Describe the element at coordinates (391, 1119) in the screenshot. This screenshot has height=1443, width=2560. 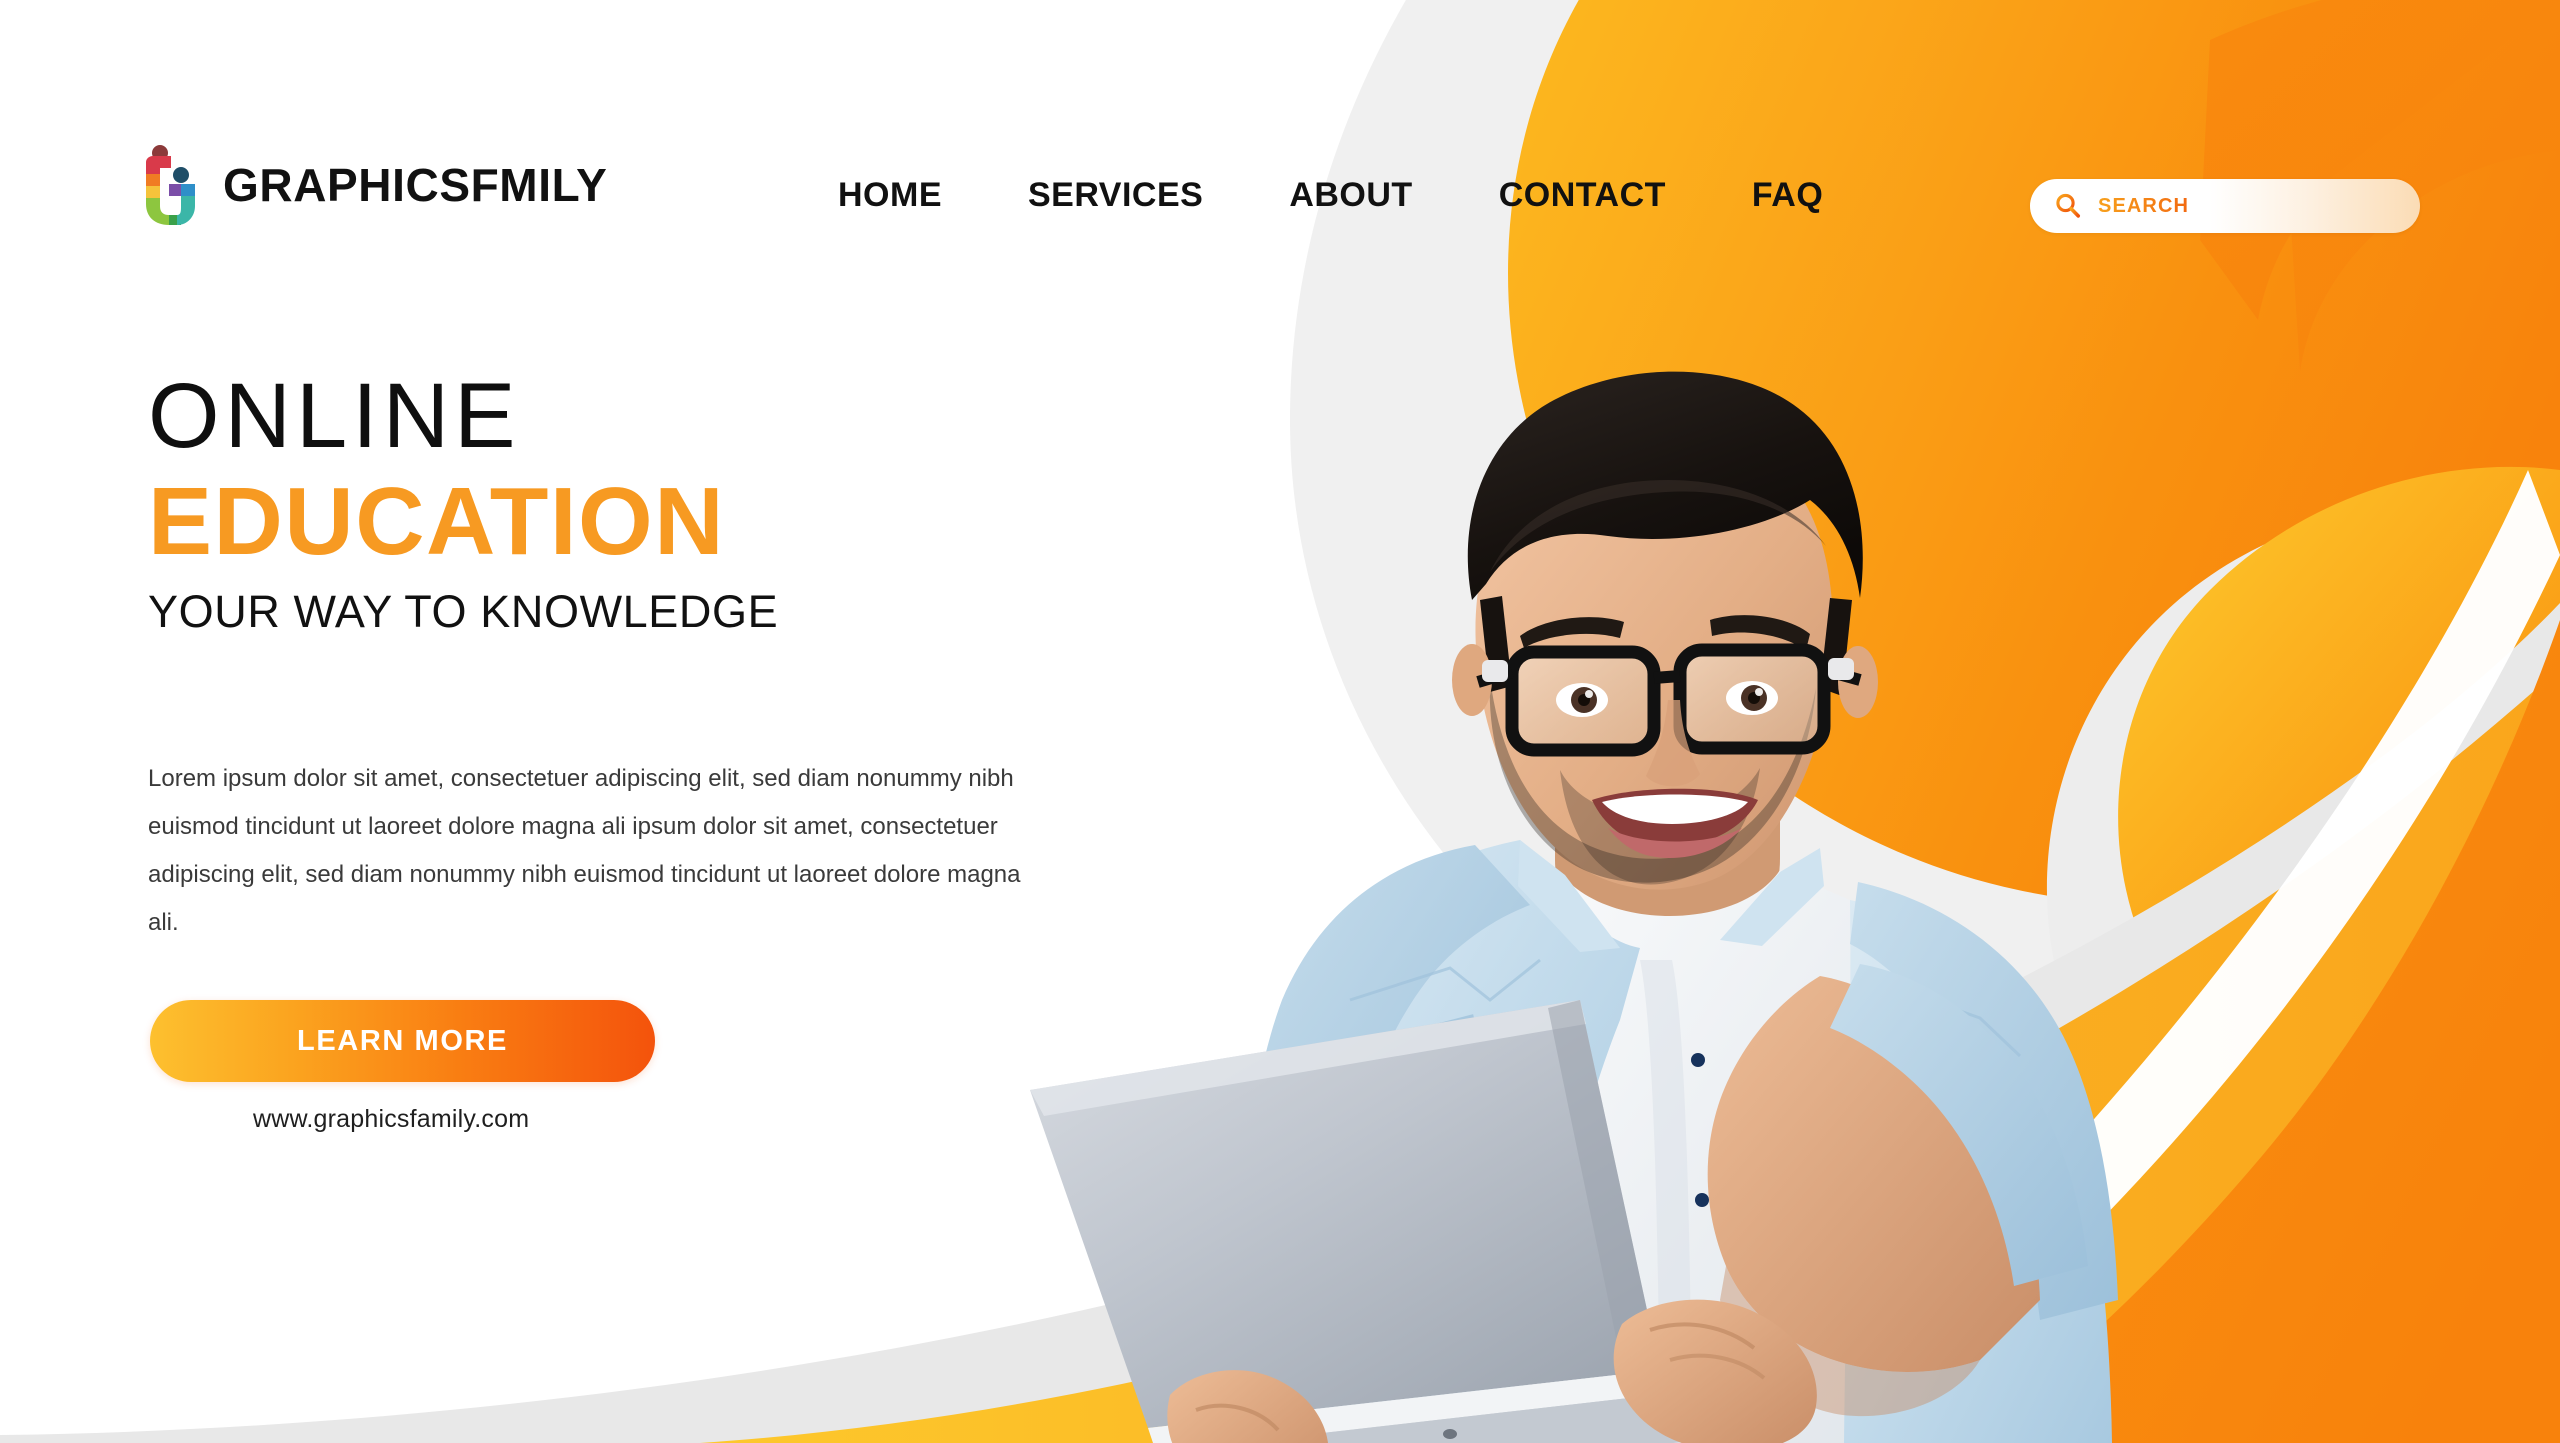
I see `website-url: www.graphicsfamily.com` at that location.